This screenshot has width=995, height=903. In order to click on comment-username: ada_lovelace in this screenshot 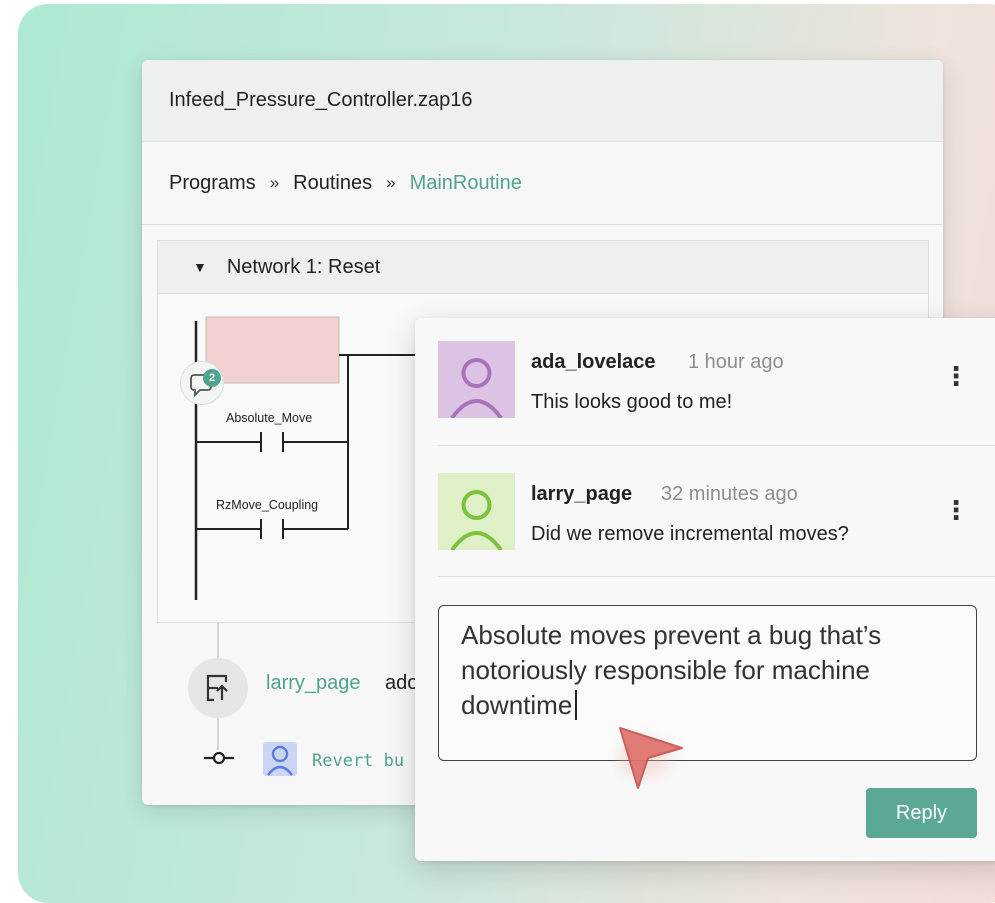, I will do `click(593, 362)`.